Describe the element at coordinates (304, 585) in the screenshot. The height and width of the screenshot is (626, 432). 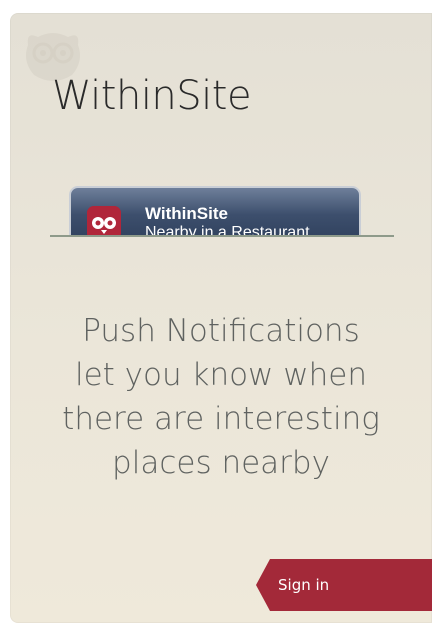
I see `sign-in-label: Sign in` at that location.